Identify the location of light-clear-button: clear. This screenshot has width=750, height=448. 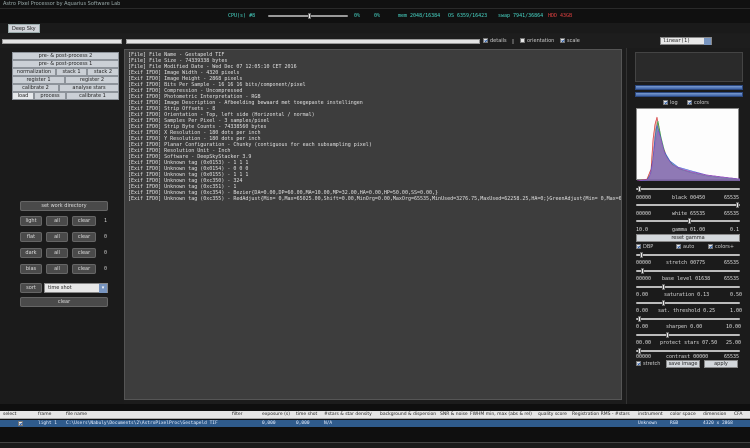
(84, 221).